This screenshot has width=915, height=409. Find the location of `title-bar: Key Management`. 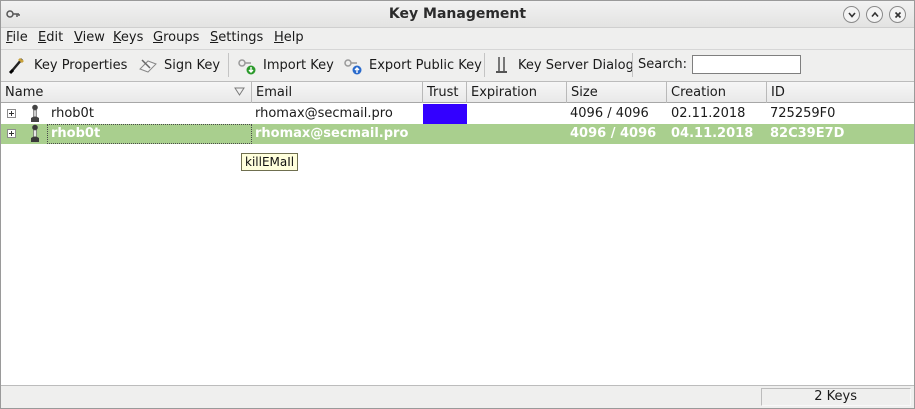

title-bar: Key Management is located at coordinates (457, 14).